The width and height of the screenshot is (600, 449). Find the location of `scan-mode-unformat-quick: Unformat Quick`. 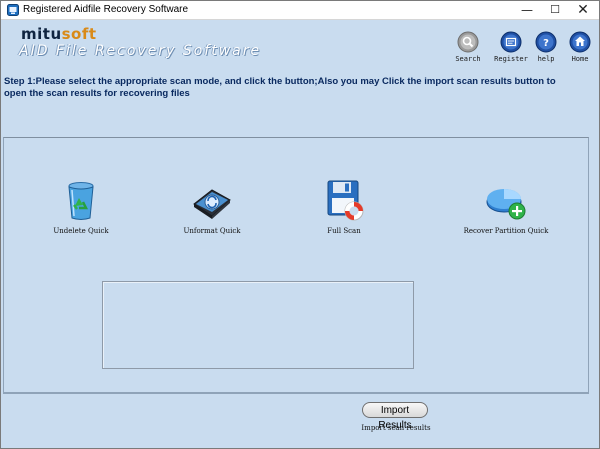

scan-mode-unformat-quick: Unformat Quick is located at coordinates (212, 206).